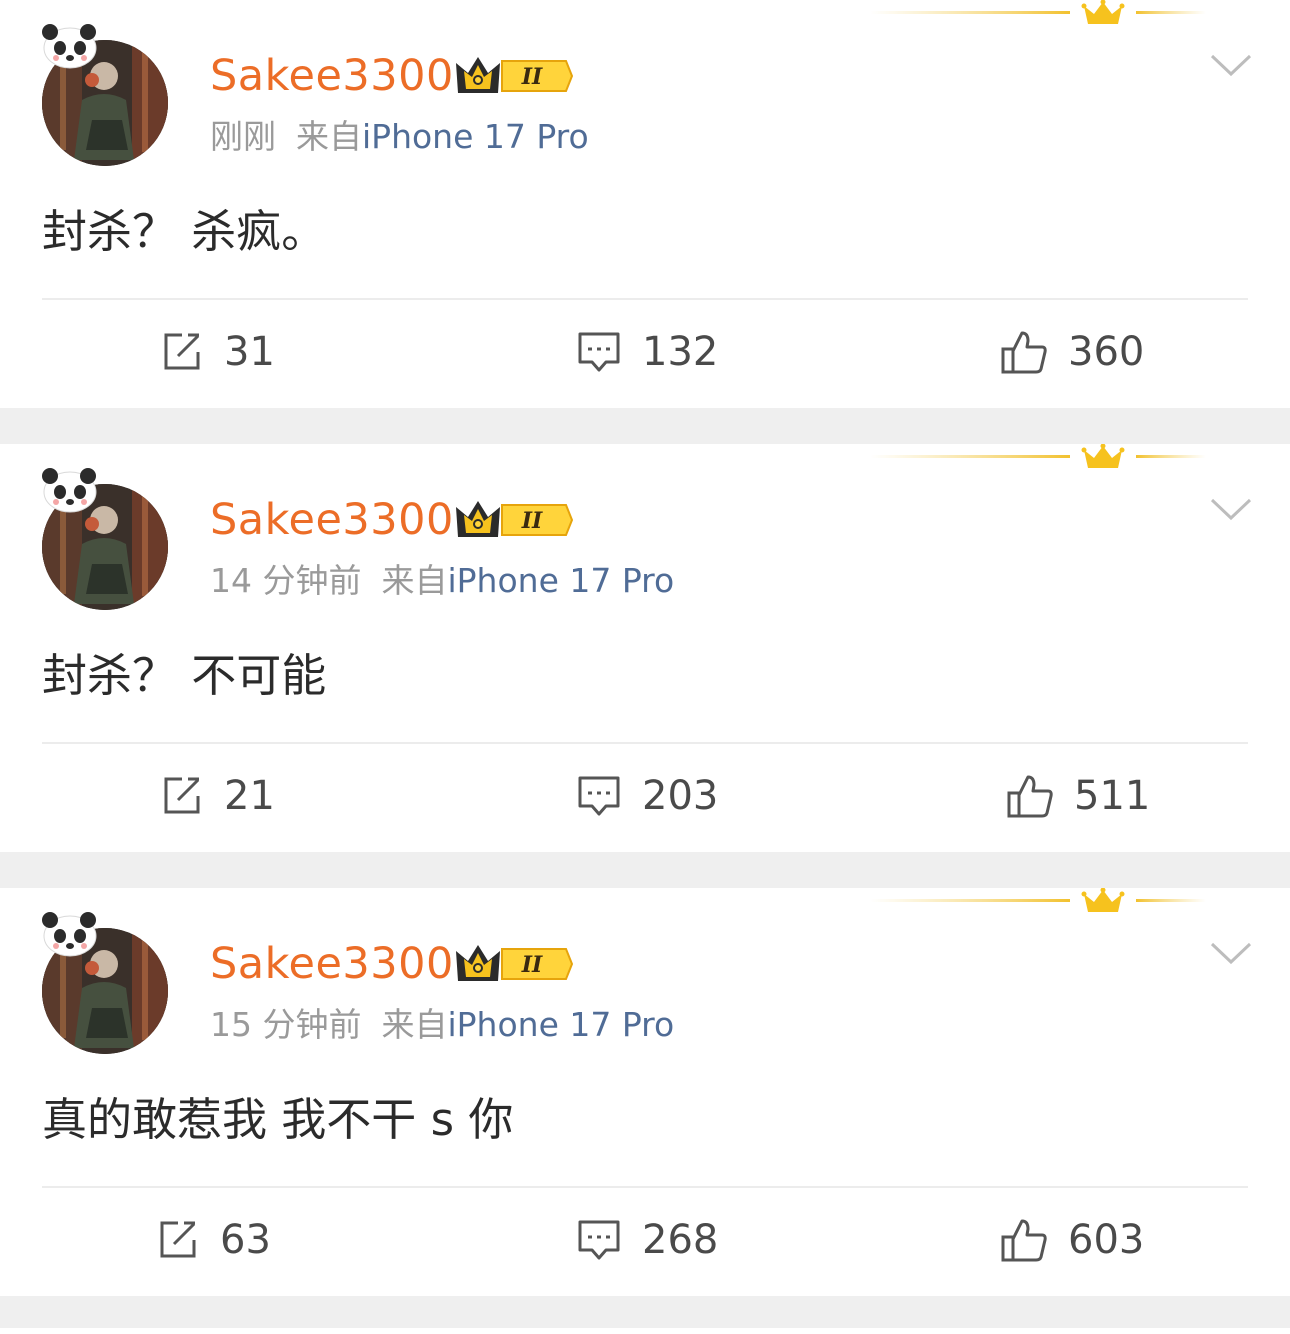 The image size is (1290, 1334). What do you see at coordinates (1112, 796) in the screenshot?
I see `like-count: 511` at bounding box center [1112, 796].